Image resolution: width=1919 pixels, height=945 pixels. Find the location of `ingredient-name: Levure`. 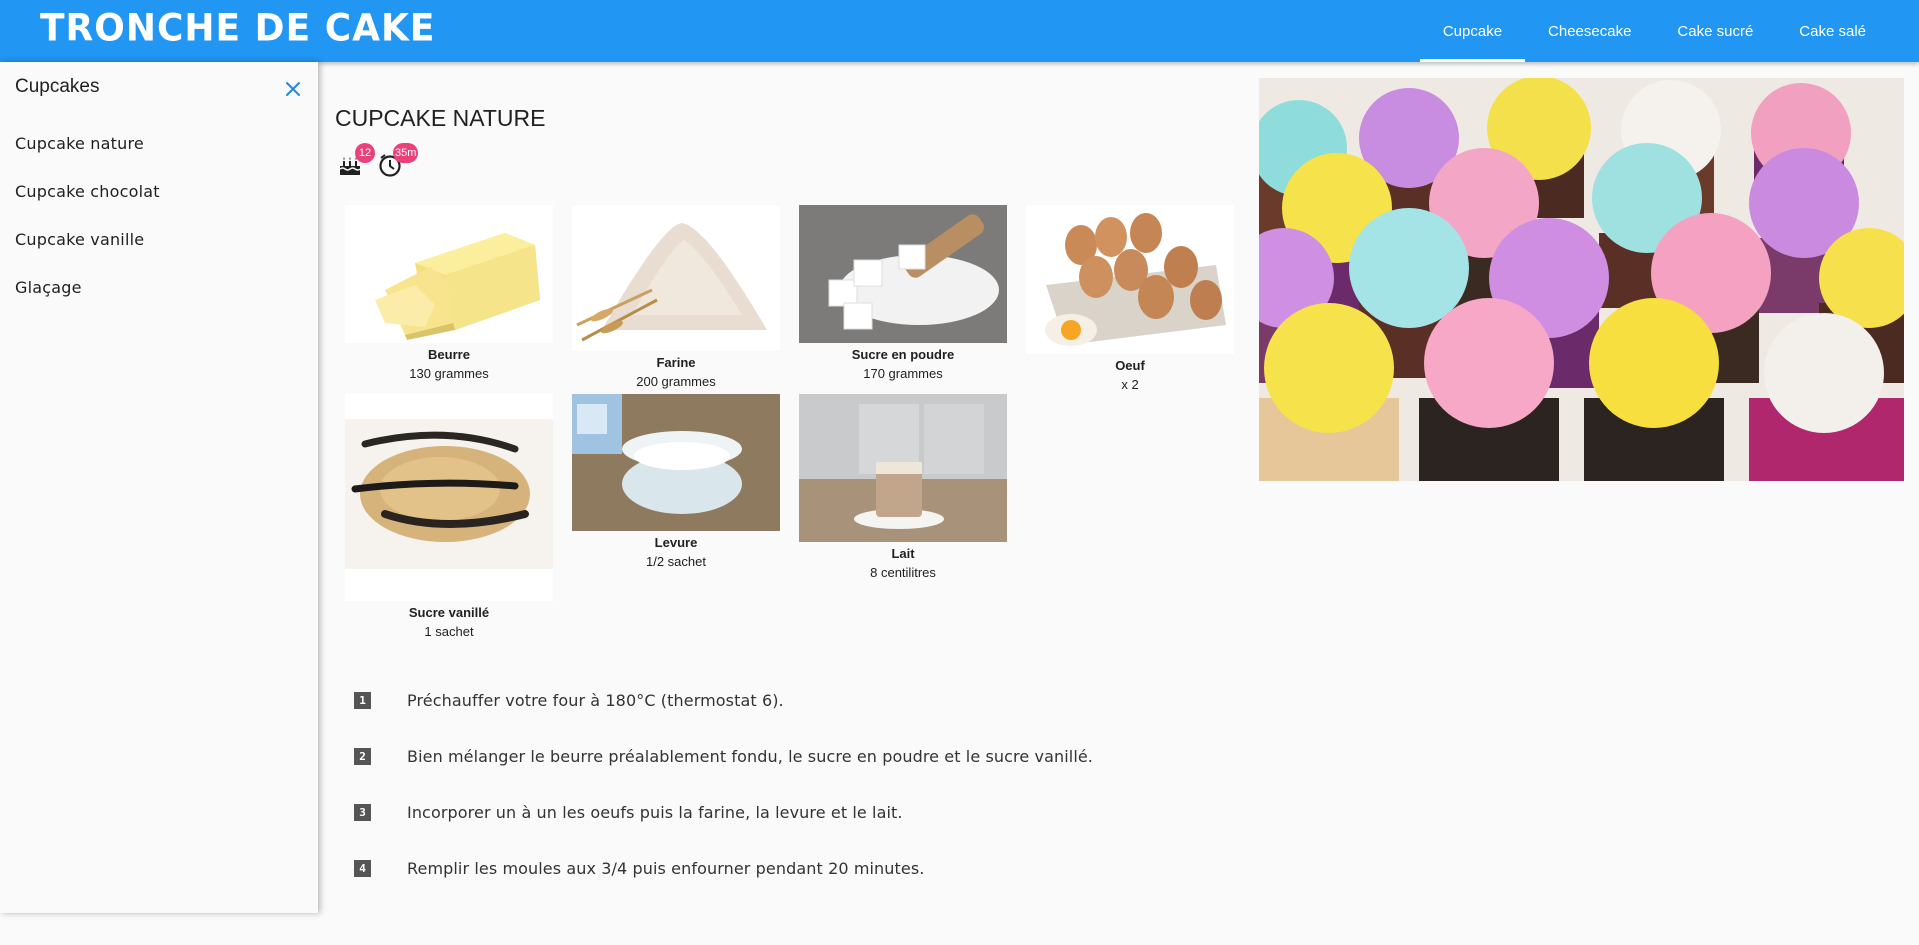

ingredient-name: Levure is located at coordinates (676, 542).